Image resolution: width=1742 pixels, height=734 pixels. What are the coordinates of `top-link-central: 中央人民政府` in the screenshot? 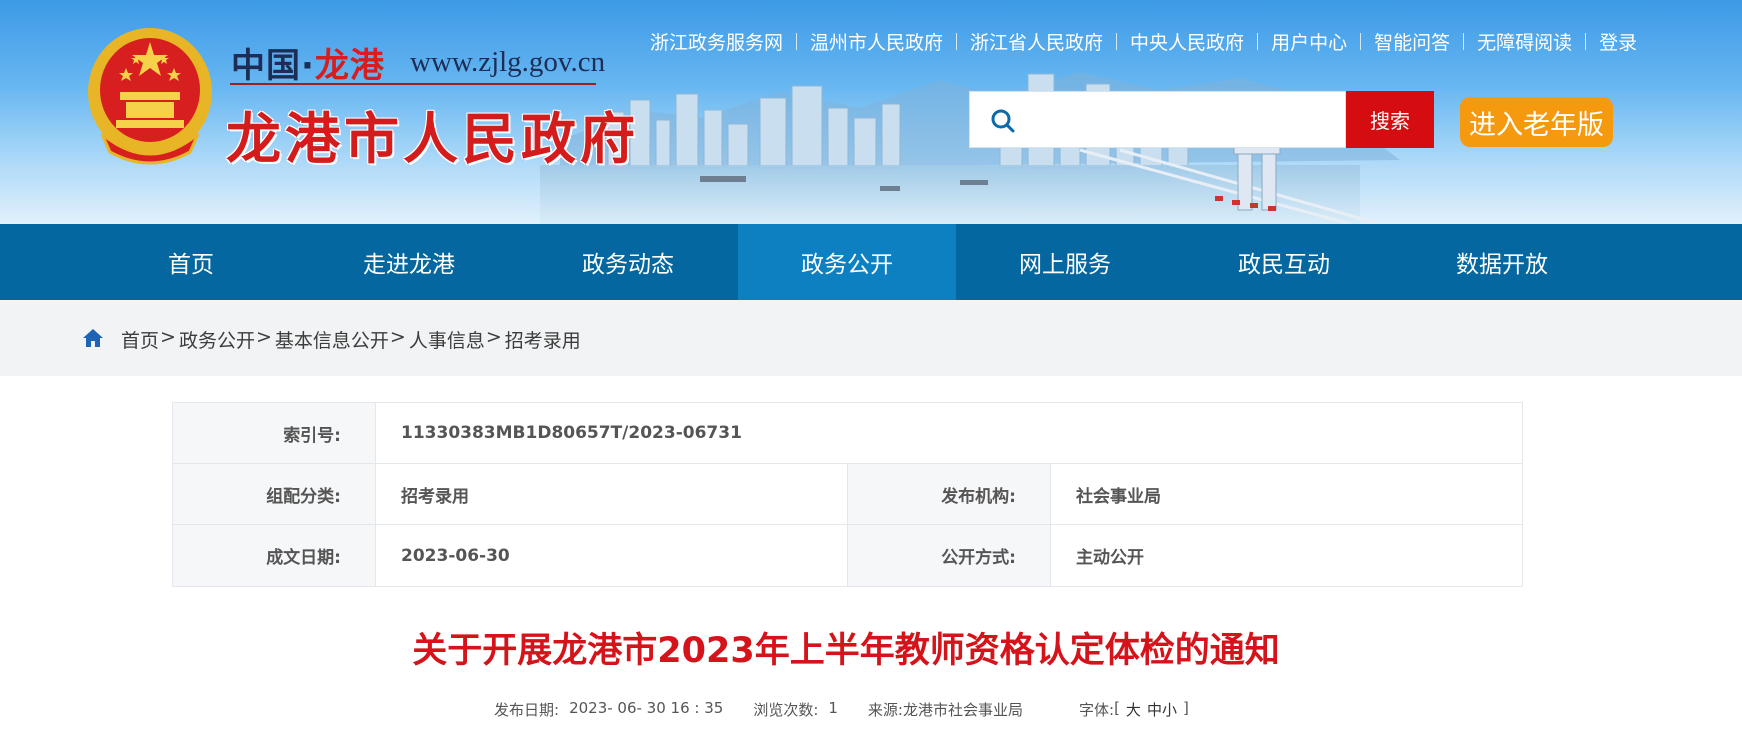 It's located at (1187, 41).